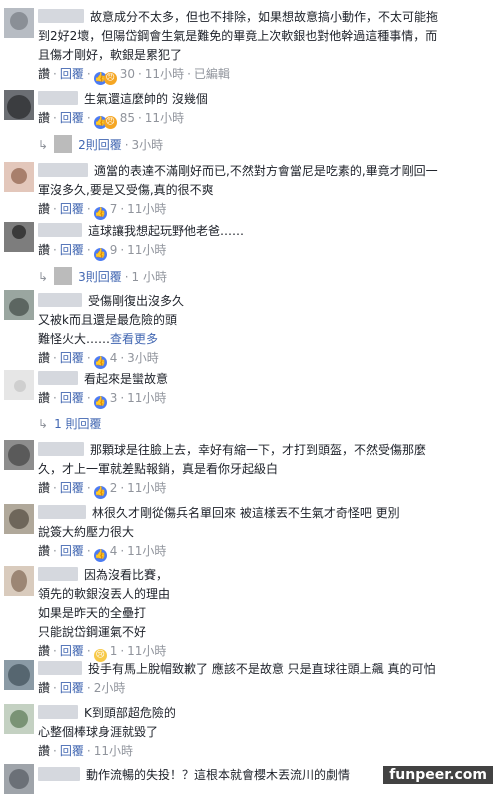 This screenshot has height=794, width=499. I want to click on comment-text: 林很久才剛從傷兵名單回來 被這樣丟不生氣才奇怪吧 更別 說簽大約壓力很大, so click(219, 522).